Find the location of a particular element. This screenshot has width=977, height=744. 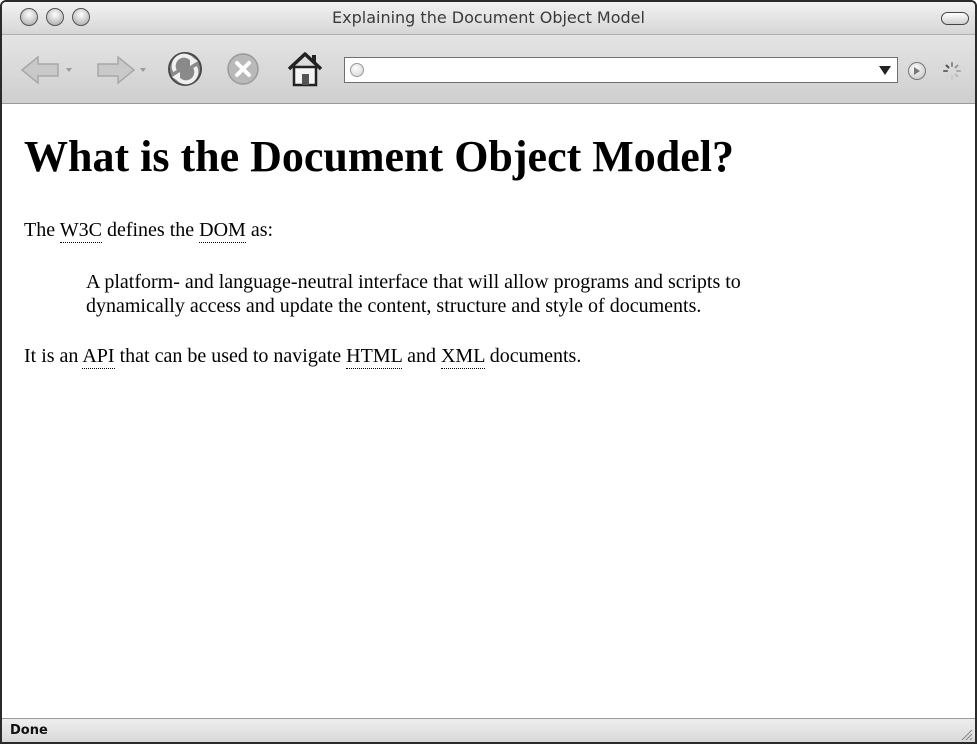

stop-button is located at coordinates (243, 69).